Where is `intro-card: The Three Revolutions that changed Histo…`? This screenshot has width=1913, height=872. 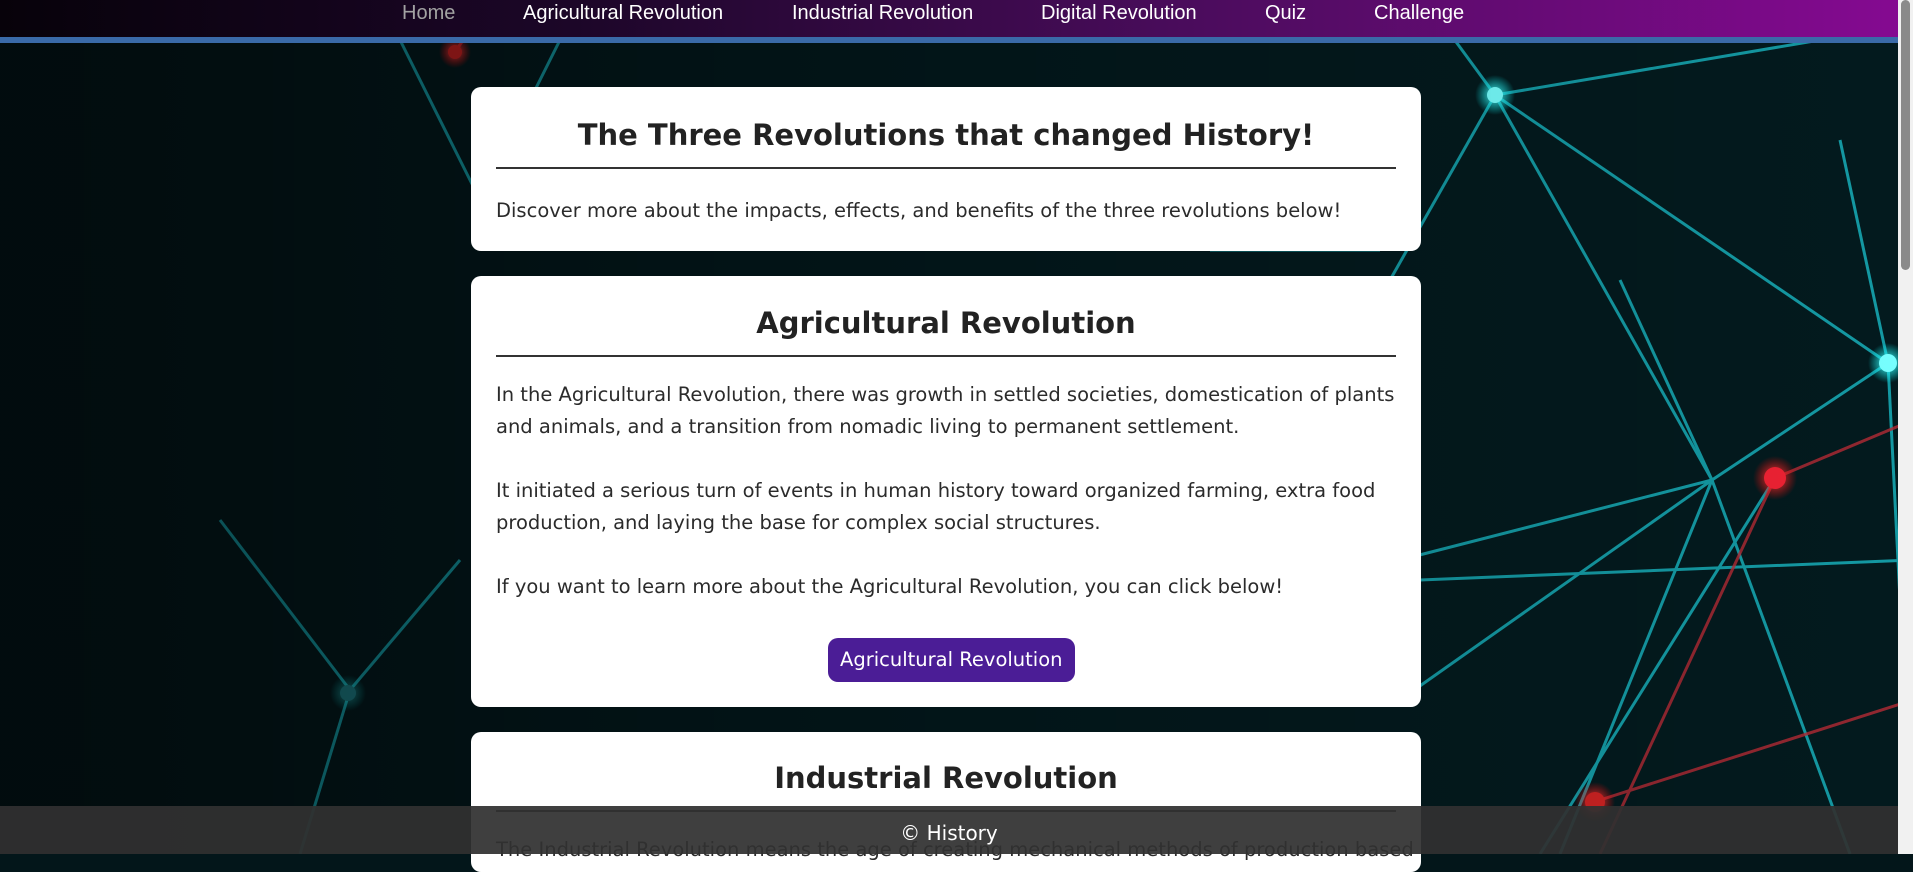 intro-card: The Three Revolutions that changed Histo… is located at coordinates (946, 169).